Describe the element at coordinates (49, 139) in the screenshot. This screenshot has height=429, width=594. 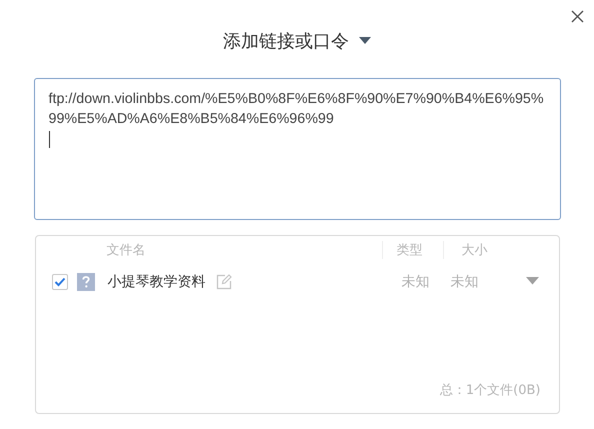
I see `text-cursor` at that location.